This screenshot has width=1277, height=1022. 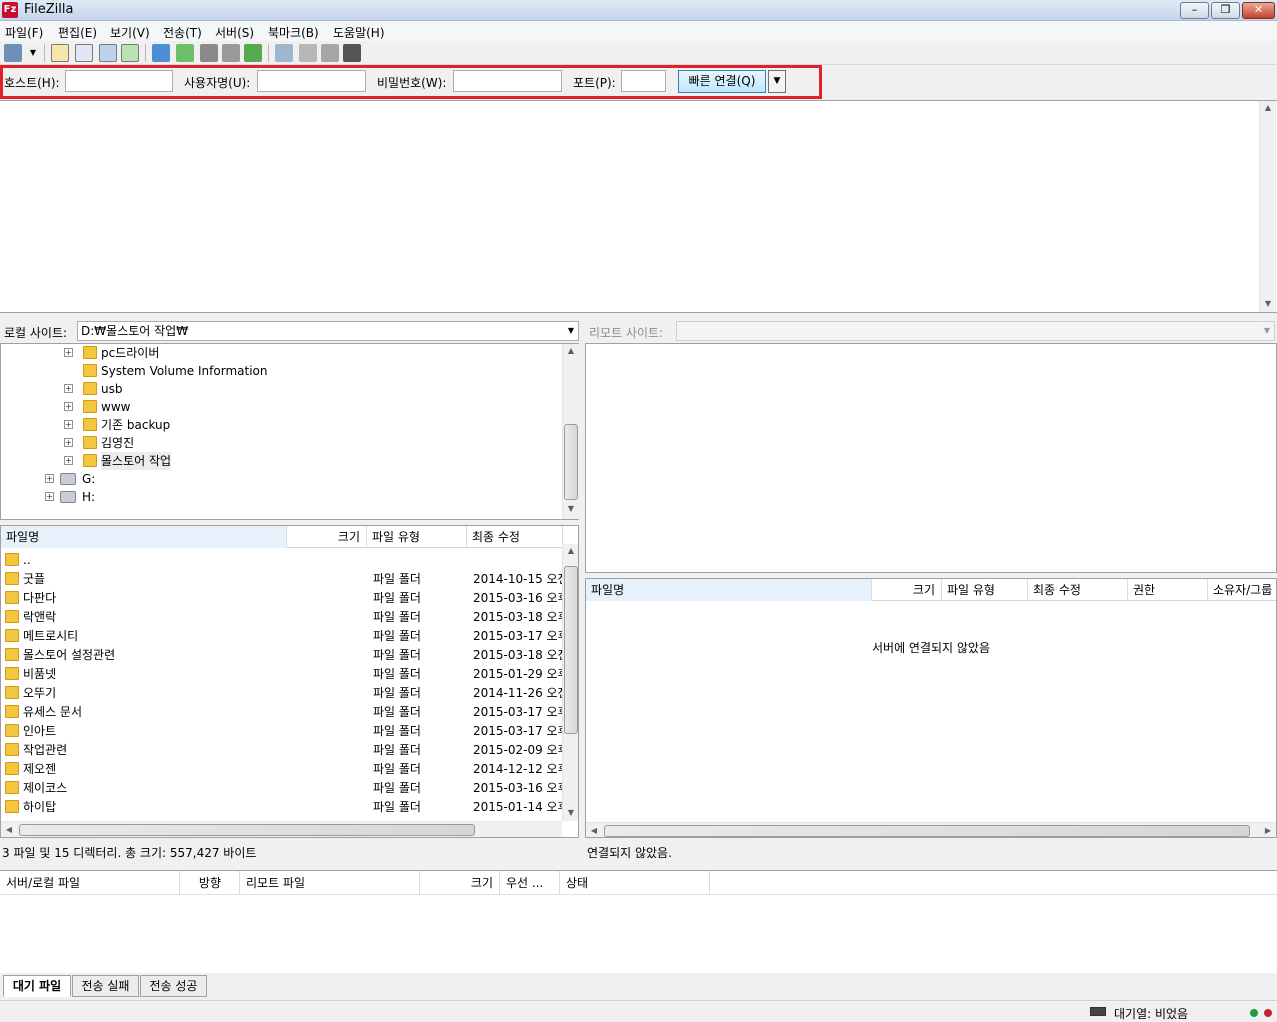 What do you see at coordinates (130, 32) in the screenshot?
I see `menu-view: 보기(V)` at bounding box center [130, 32].